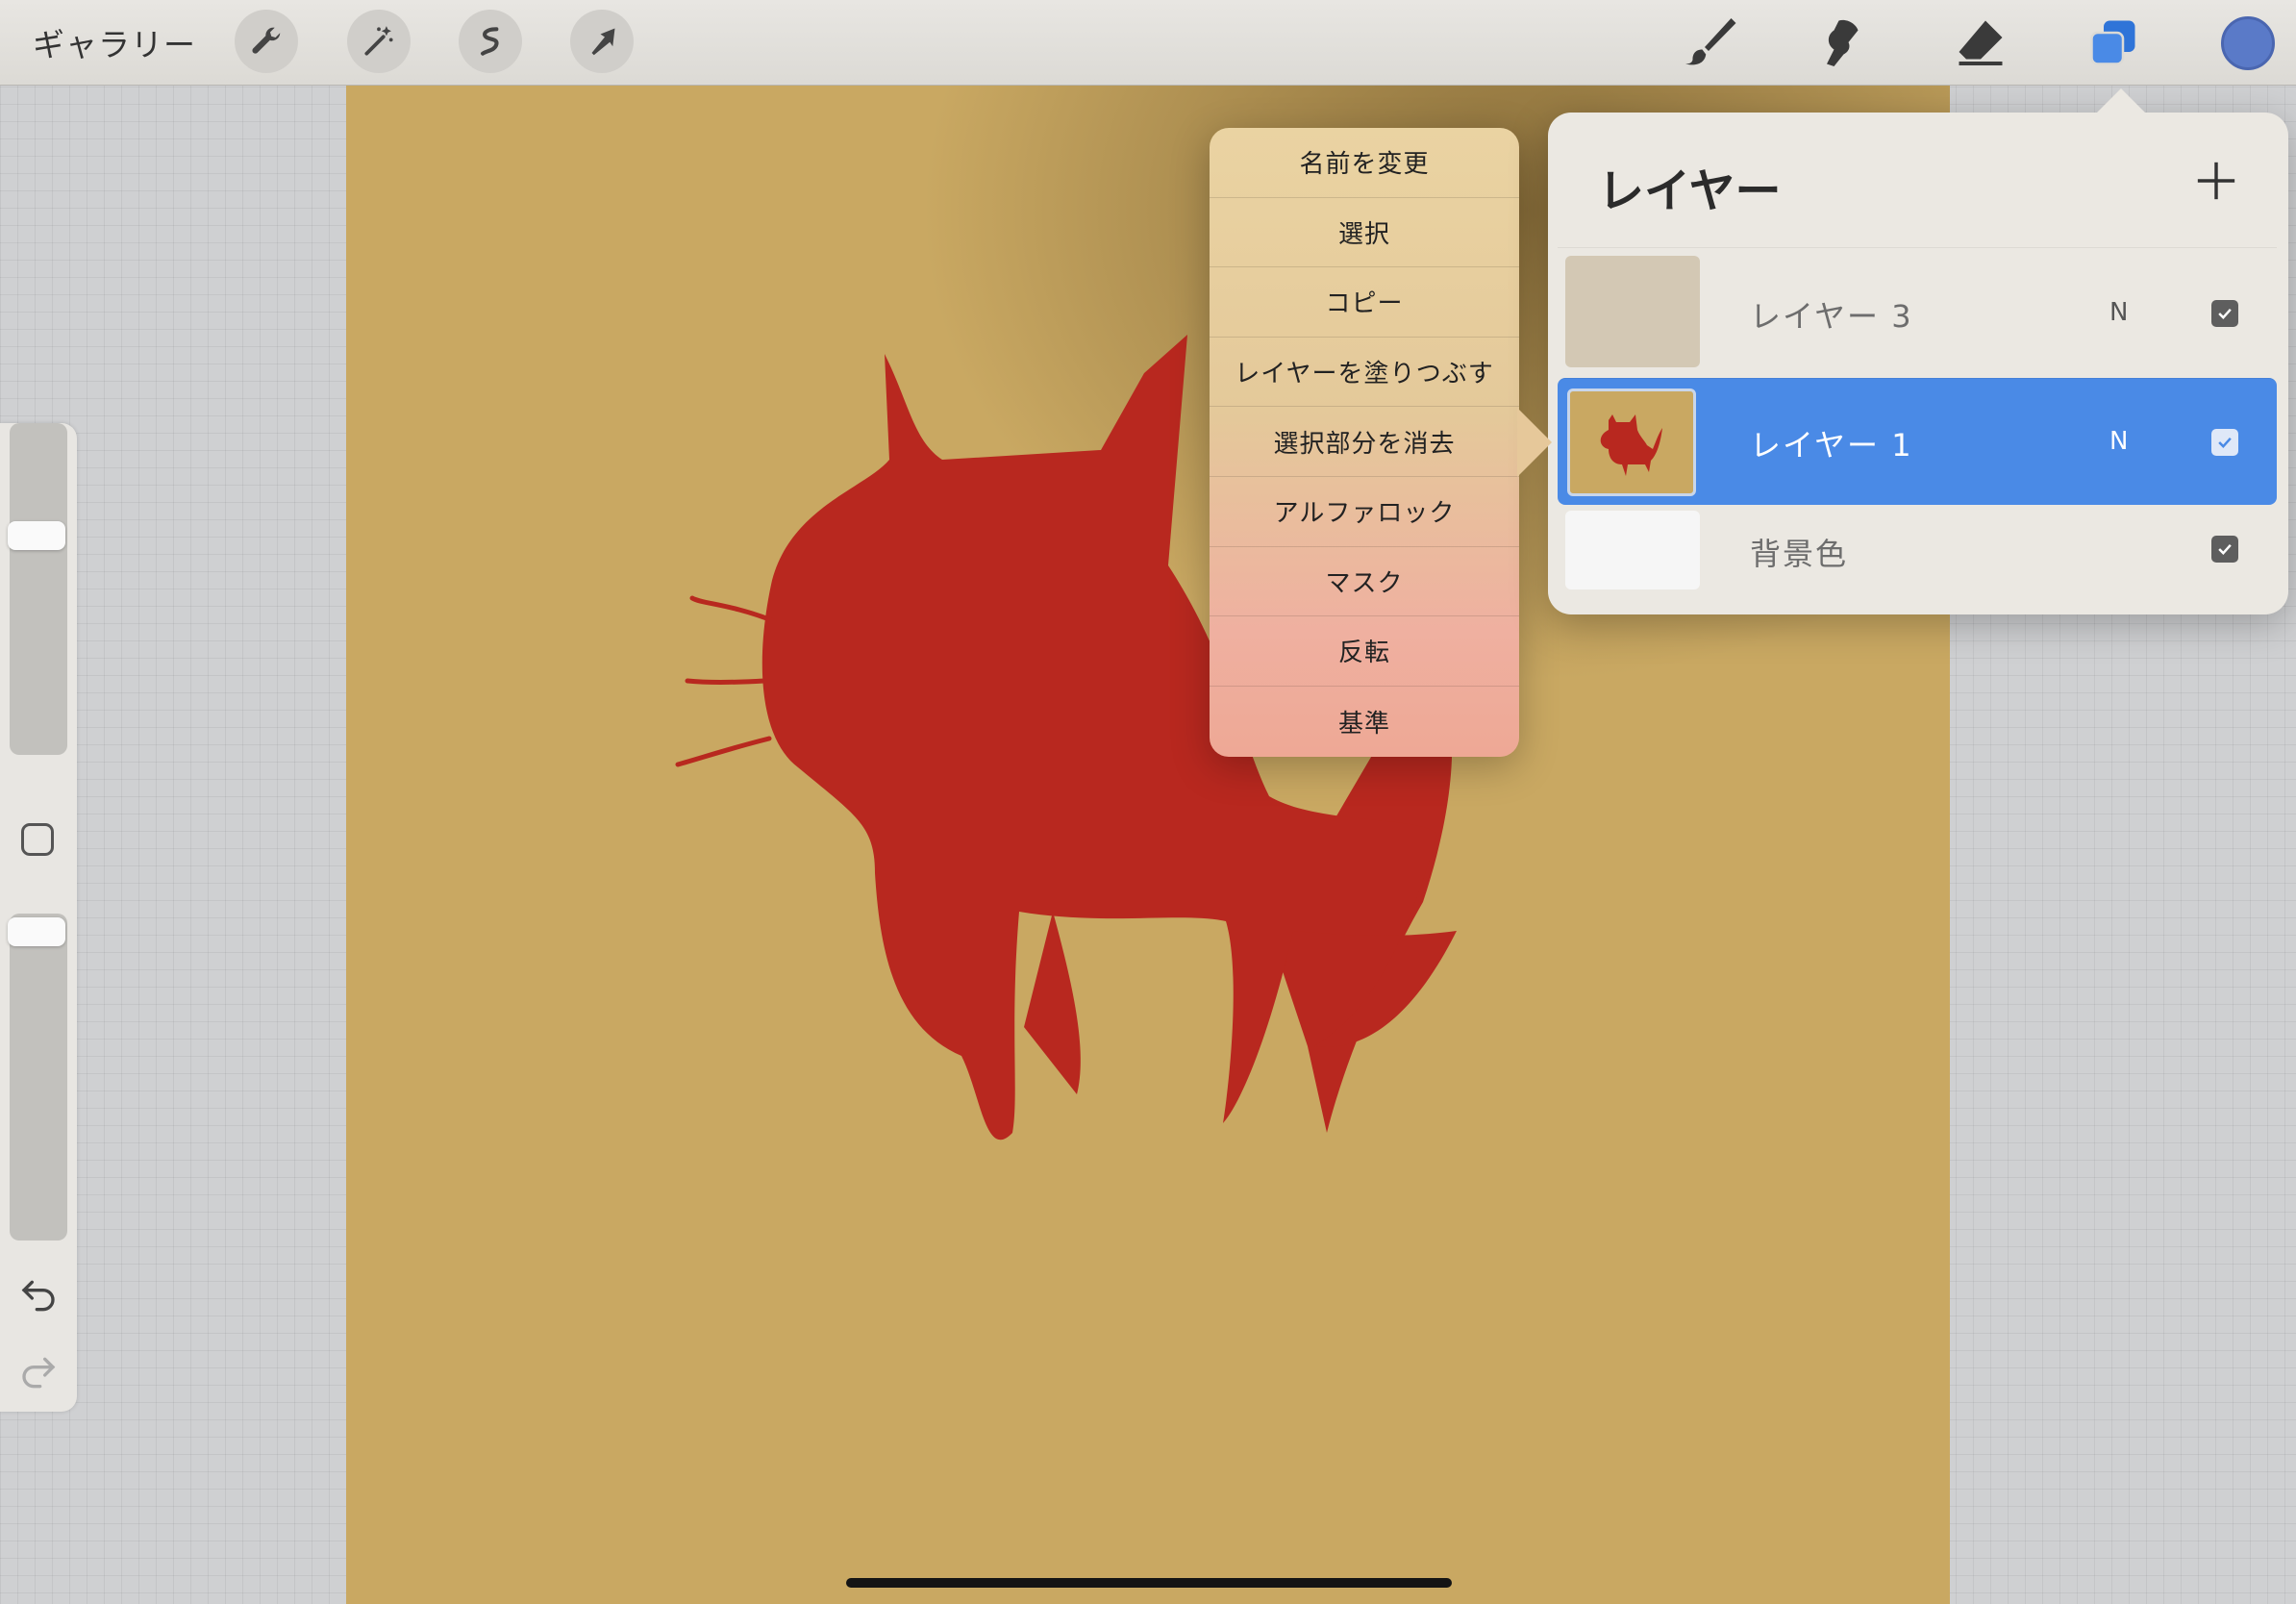 The width and height of the screenshot is (2296, 1604). Describe the element at coordinates (2248, 43) in the screenshot. I see `color-picker` at that location.